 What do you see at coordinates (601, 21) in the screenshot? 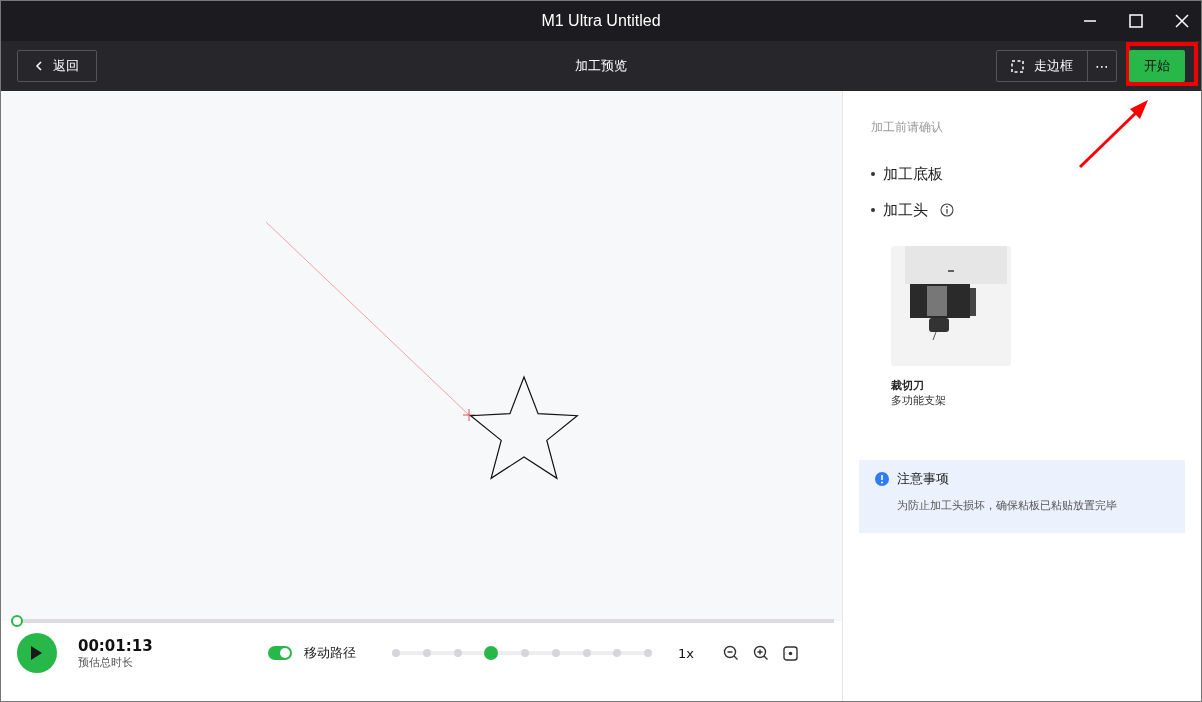
I see `window-title: M1 Ultra Untitled` at bounding box center [601, 21].